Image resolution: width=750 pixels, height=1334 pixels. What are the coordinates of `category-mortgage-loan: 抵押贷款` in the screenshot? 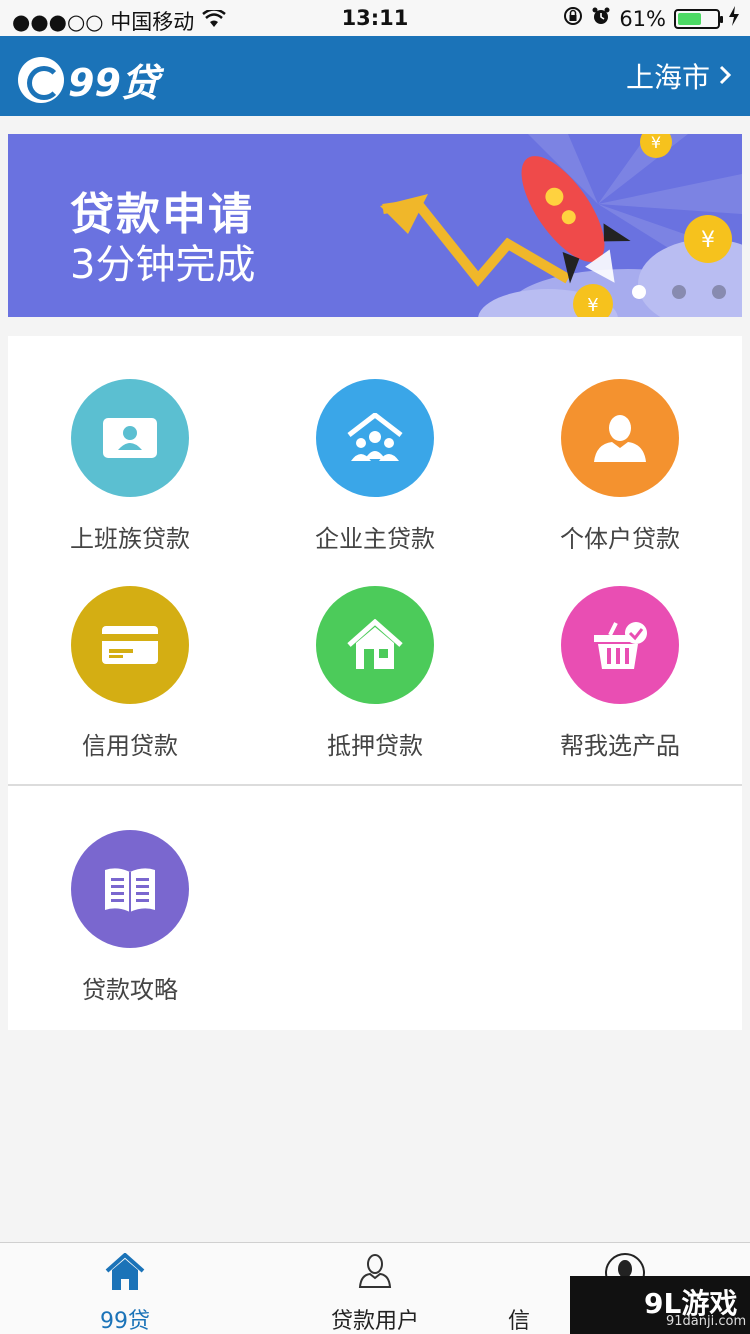 It's located at (375, 673).